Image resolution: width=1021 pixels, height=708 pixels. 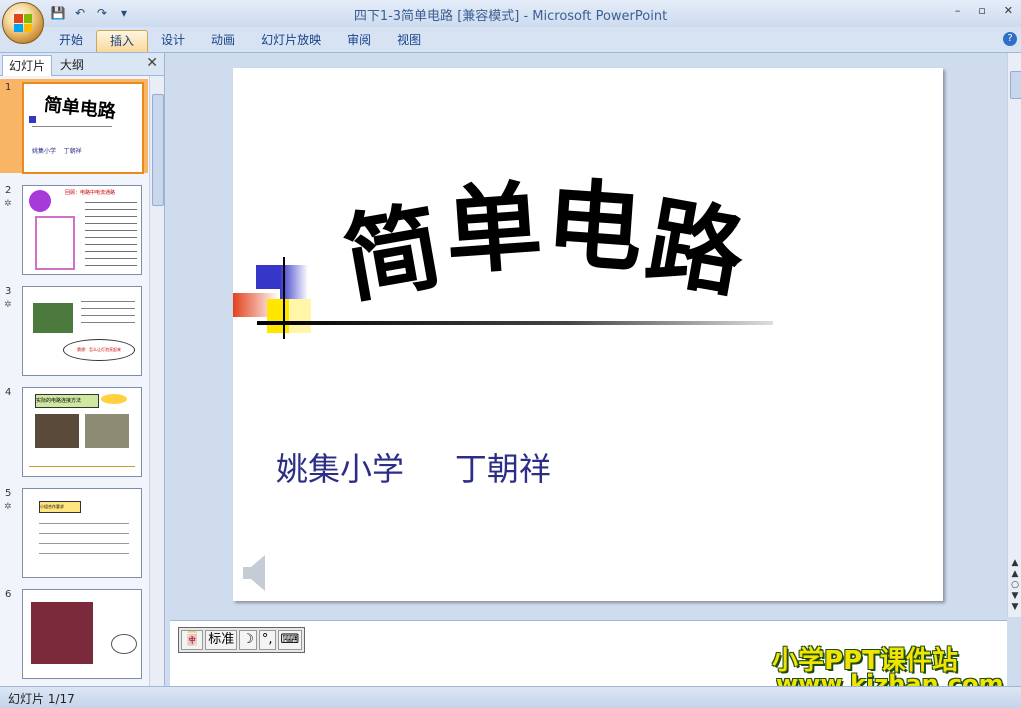 I want to click on slide-number: 3, so click(x=8, y=291).